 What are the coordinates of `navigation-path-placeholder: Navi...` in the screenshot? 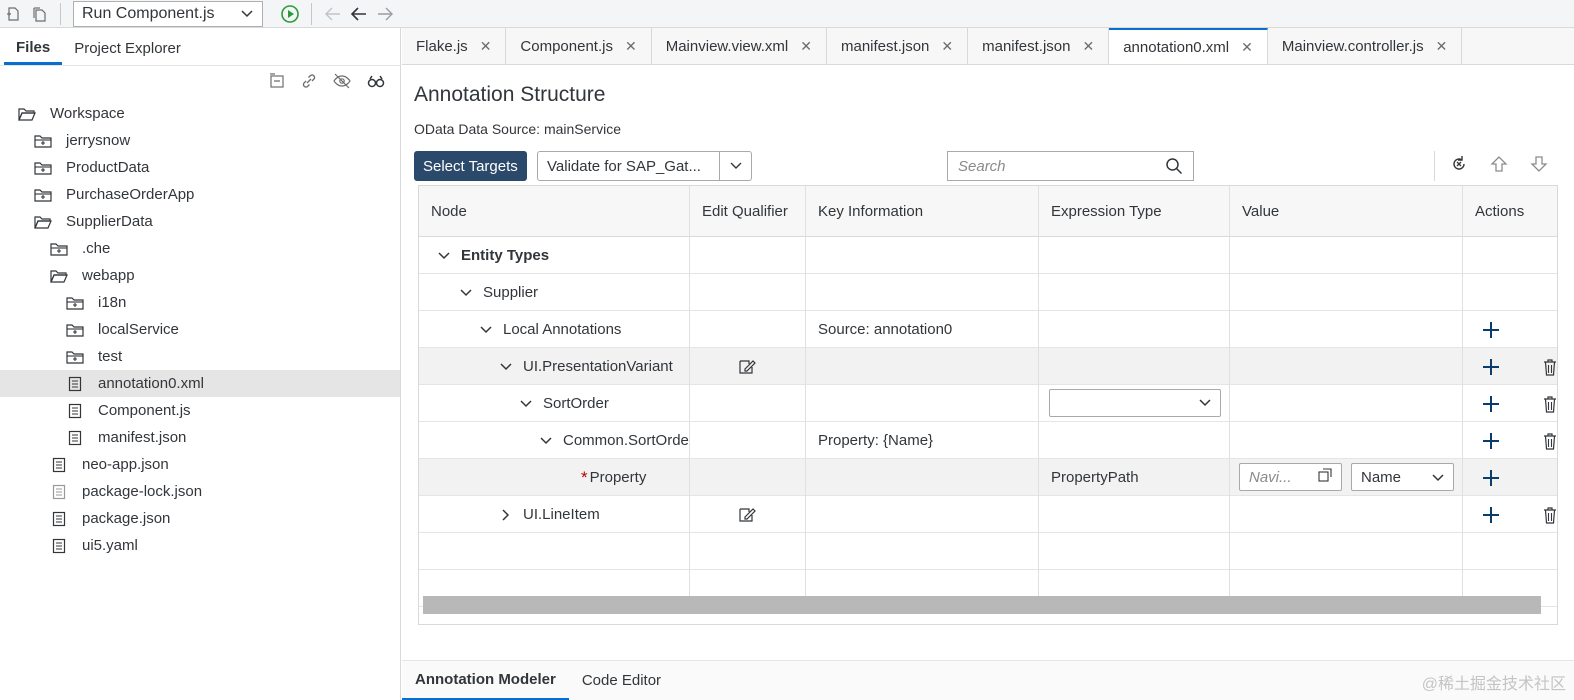 It's located at (1270, 477).